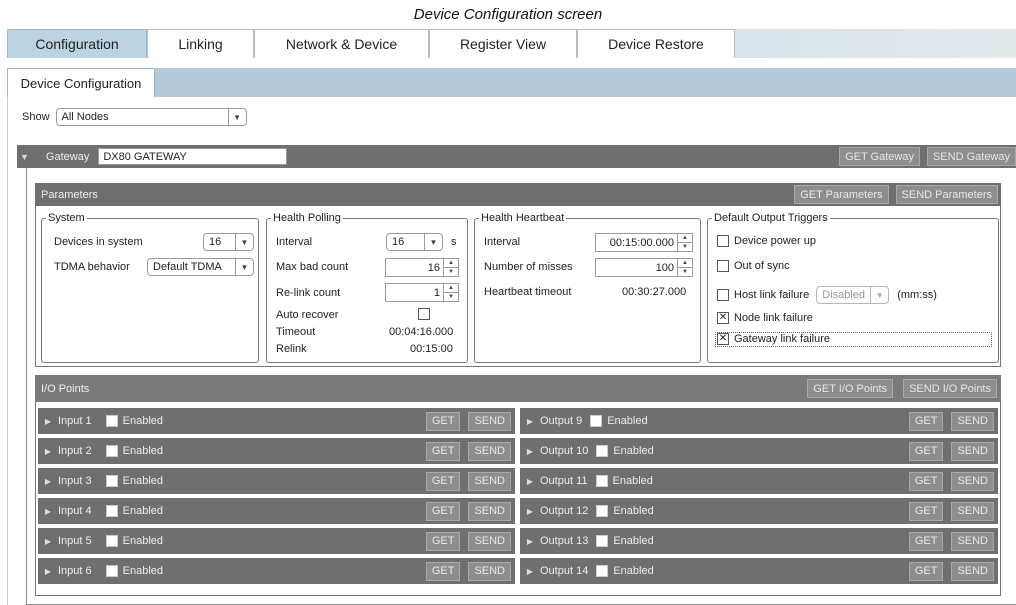 The height and width of the screenshot is (605, 1016). What do you see at coordinates (24, 157) in the screenshot?
I see `chevron-down-icon: ▼` at bounding box center [24, 157].